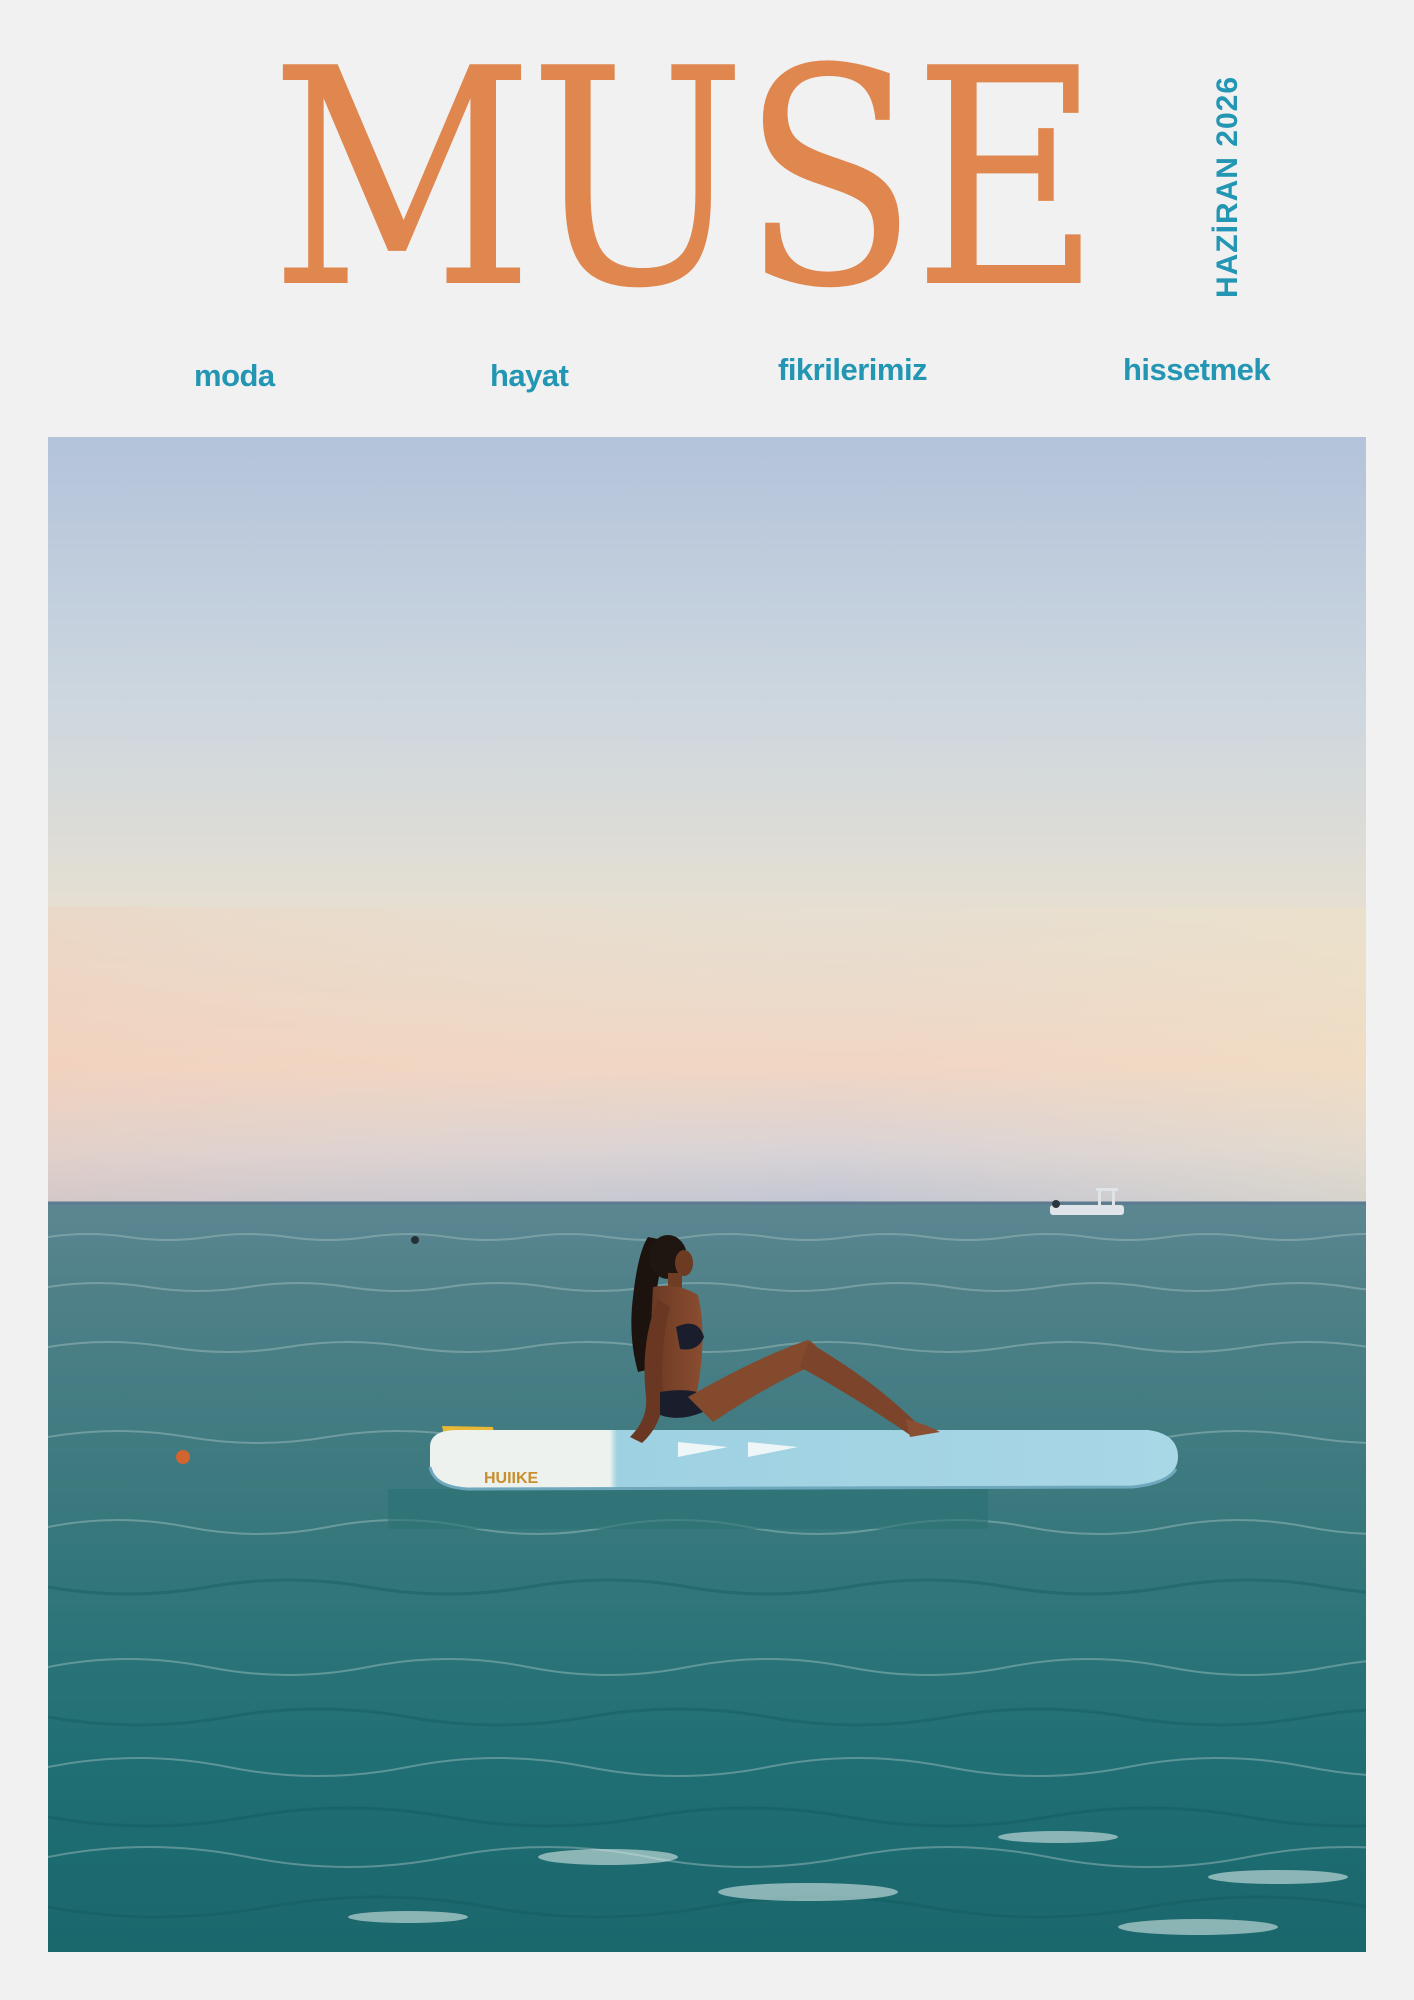 The image size is (1414, 2000). What do you see at coordinates (853, 370) in the screenshot?
I see `nav-link-fikrilerimiz: fikrilerimiz` at bounding box center [853, 370].